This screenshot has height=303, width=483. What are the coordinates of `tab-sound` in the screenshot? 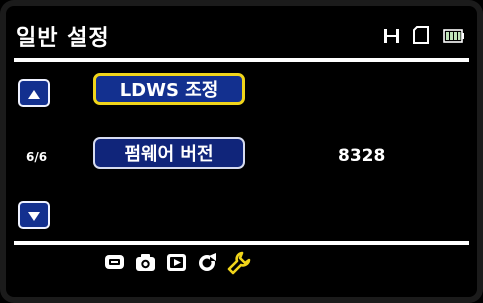 It's located at (207, 264).